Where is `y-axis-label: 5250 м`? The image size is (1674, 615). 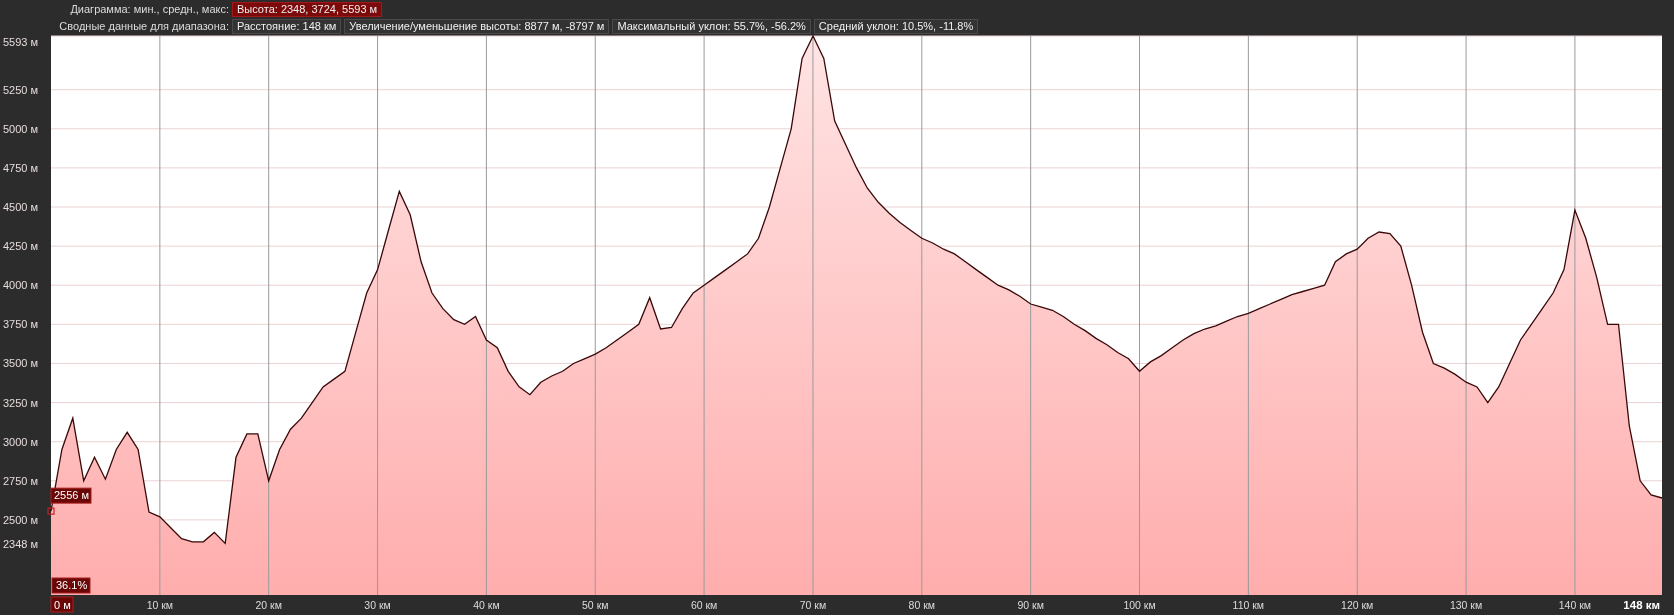
y-axis-label: 5250 м is located at coordinates (21, 89).